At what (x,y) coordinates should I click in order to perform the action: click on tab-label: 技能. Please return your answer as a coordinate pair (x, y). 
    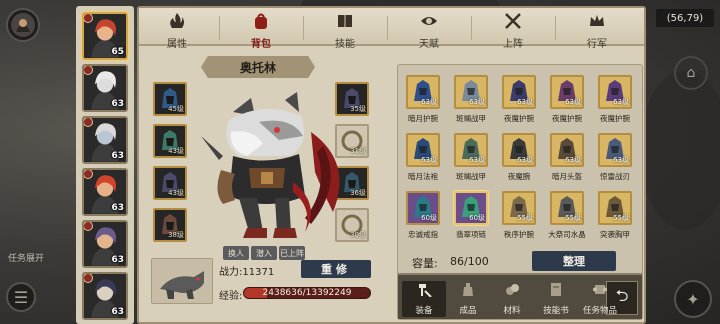
    Looking at the image, I should click on (345, 44).